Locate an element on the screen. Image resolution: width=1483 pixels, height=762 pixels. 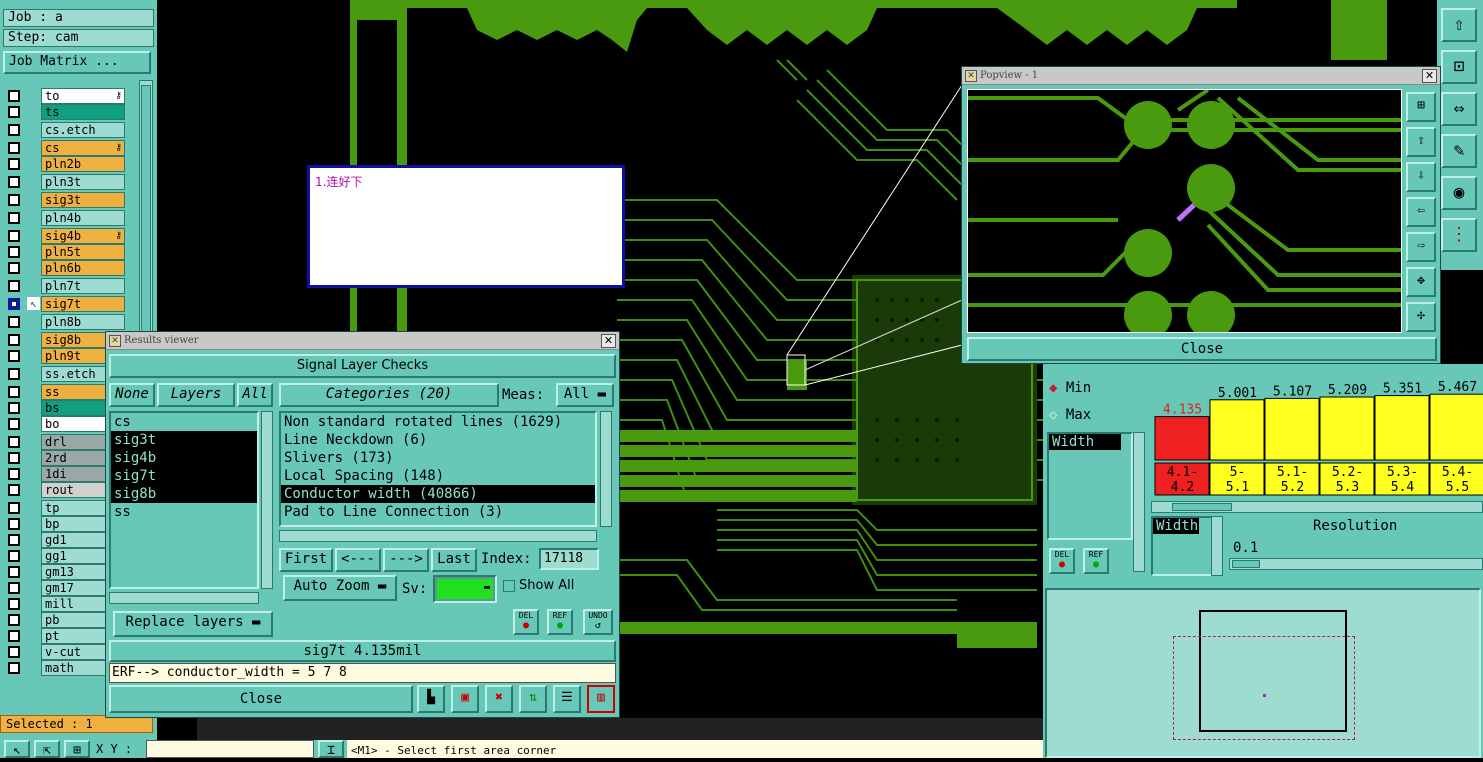
first-button: First is located at coordinates (306, 560).